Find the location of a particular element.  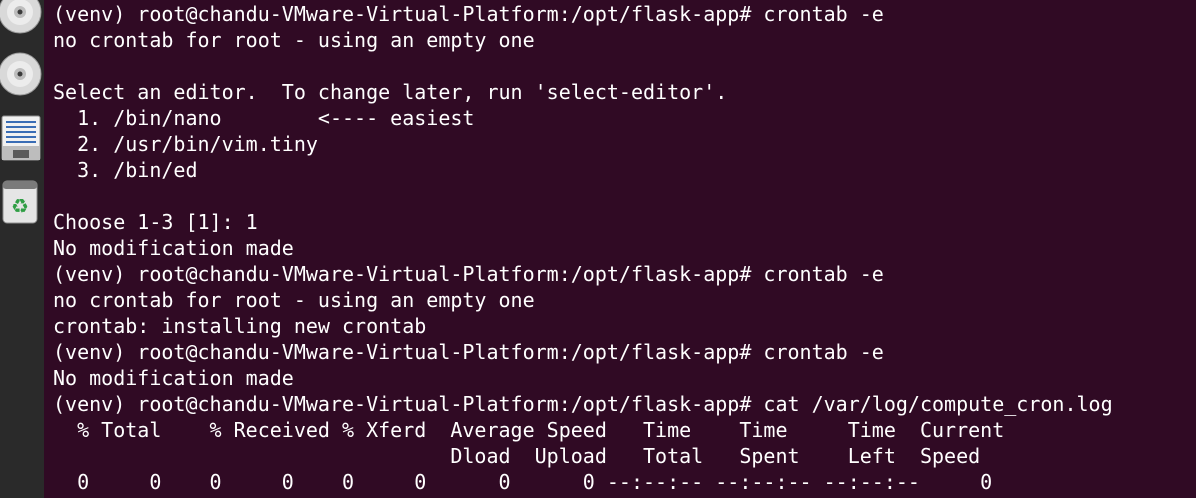

terminal-line: Choose 1-3 [1]: 1 is located at coordinates (155, 222).